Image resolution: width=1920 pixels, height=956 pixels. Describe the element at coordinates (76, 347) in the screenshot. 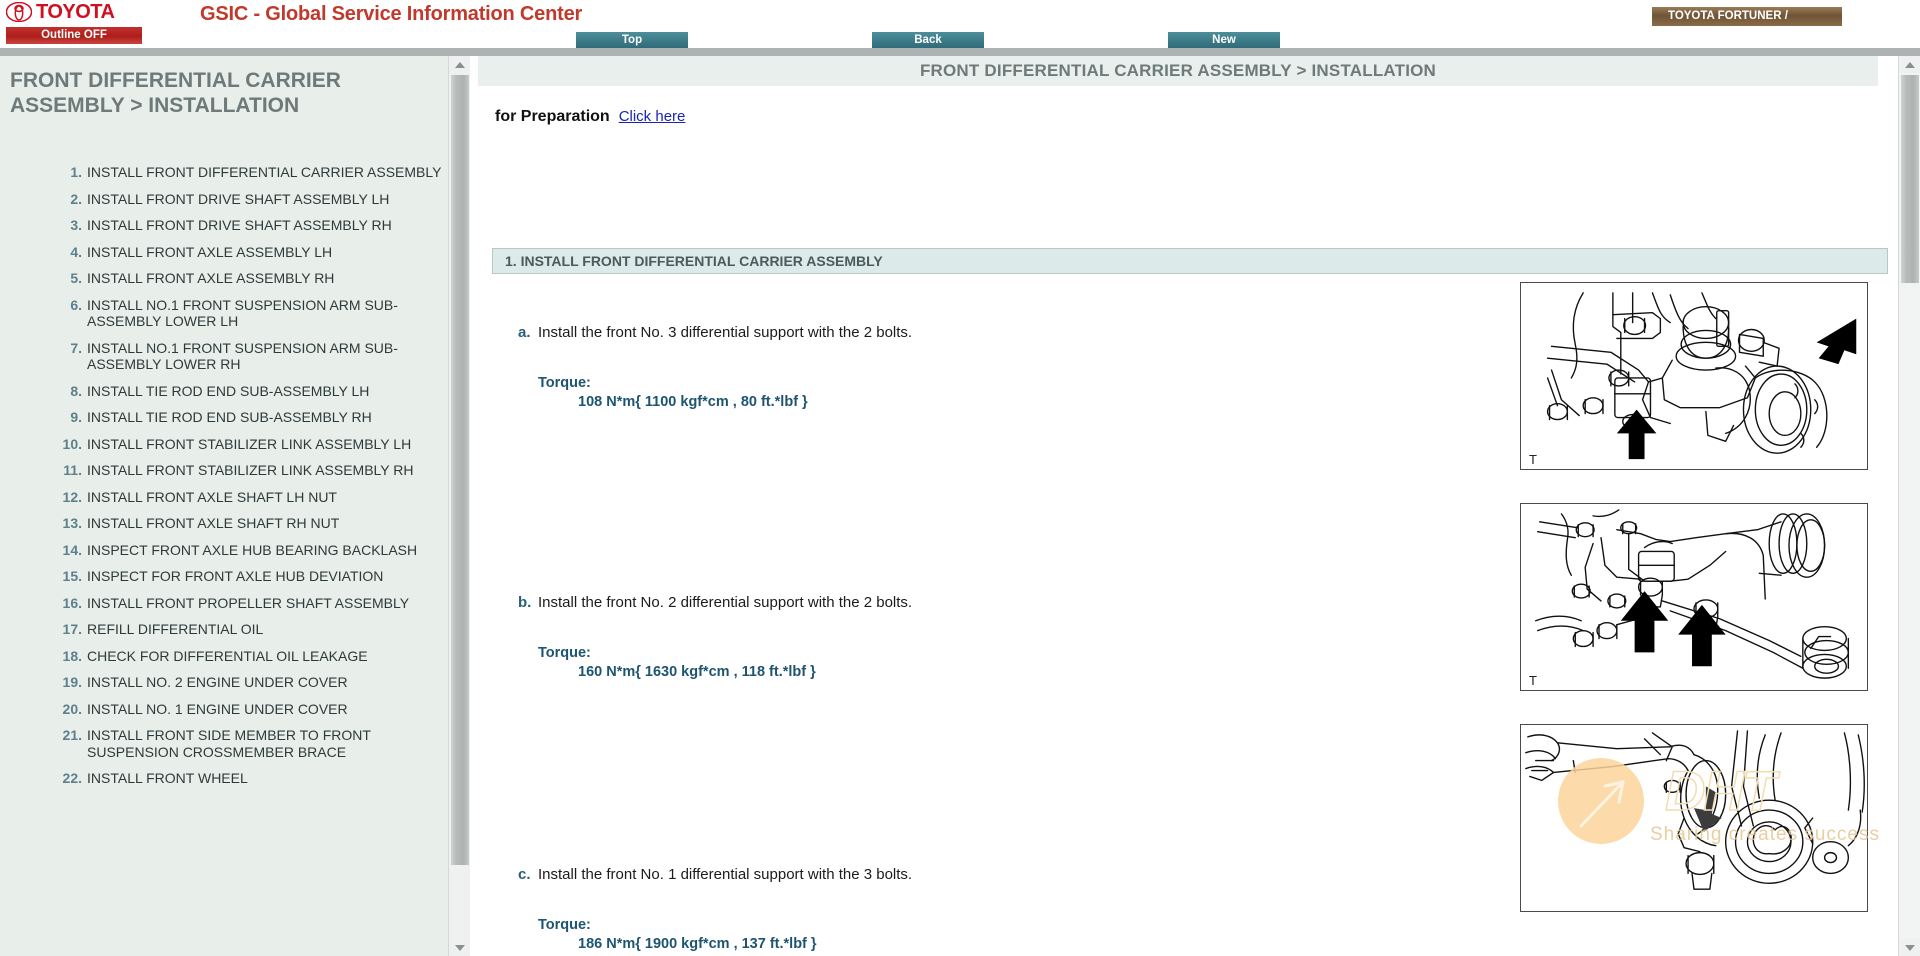

I see `sidebar-item-number: 7.` at that location.